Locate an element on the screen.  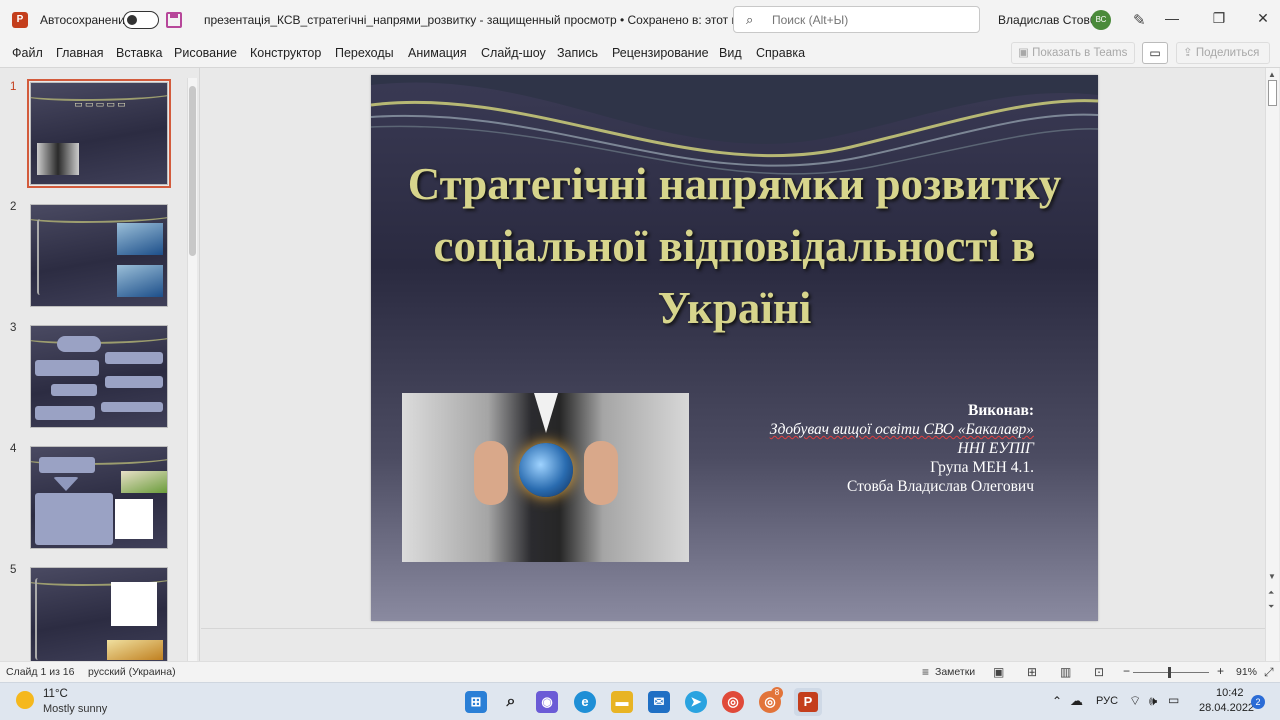
zoom-in-icon: + is located at coordinates (1220, 671).